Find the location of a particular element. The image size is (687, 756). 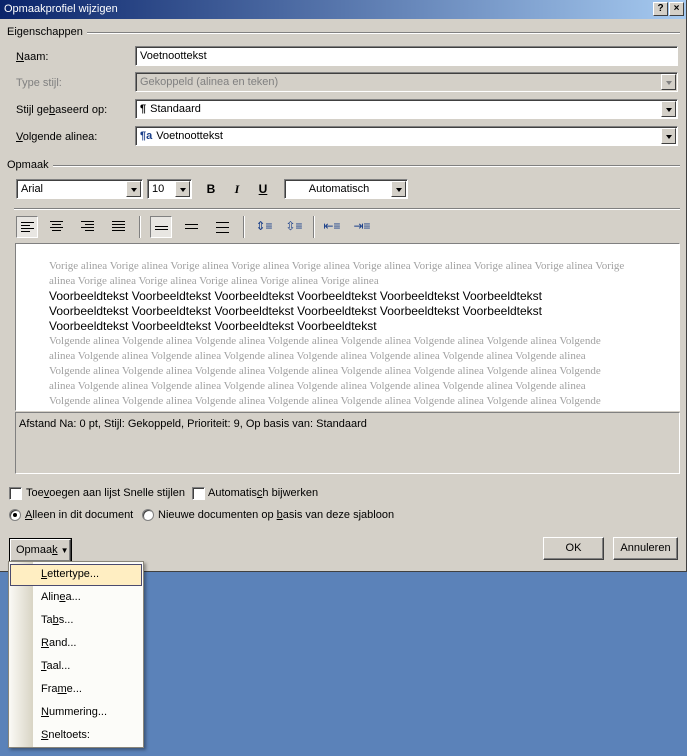

style-type-value: Gekoppeld (alinea en teken) is located at coordinates (209, 82).